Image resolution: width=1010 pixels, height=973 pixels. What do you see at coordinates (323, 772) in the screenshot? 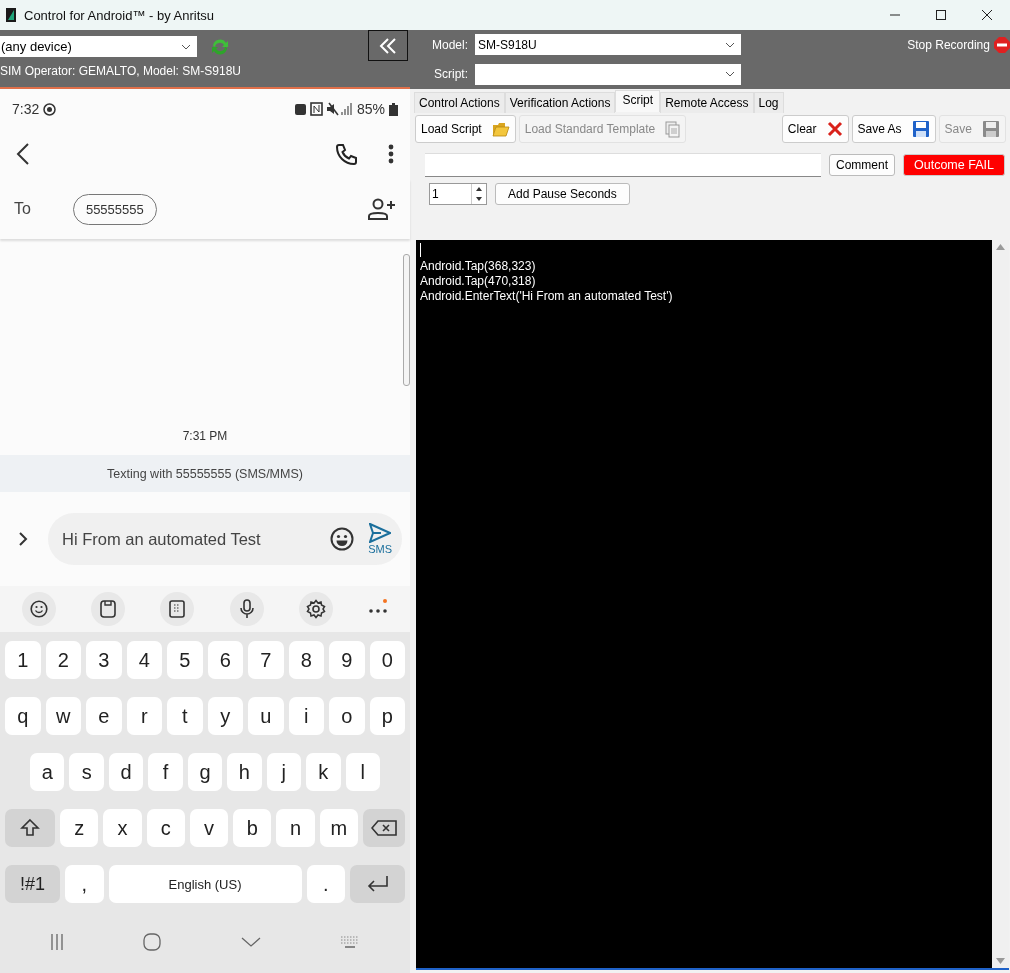
I see `keyboard-key: k` at bounding box center [323, 772].